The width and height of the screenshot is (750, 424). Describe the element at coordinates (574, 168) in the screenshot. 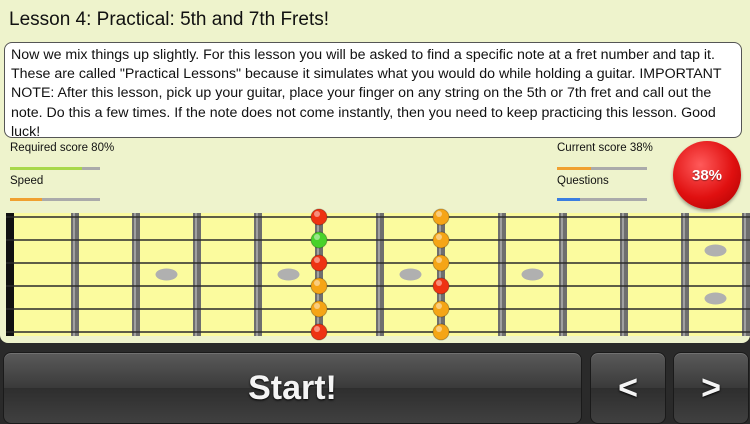

I see `current-score-fill` at that location.